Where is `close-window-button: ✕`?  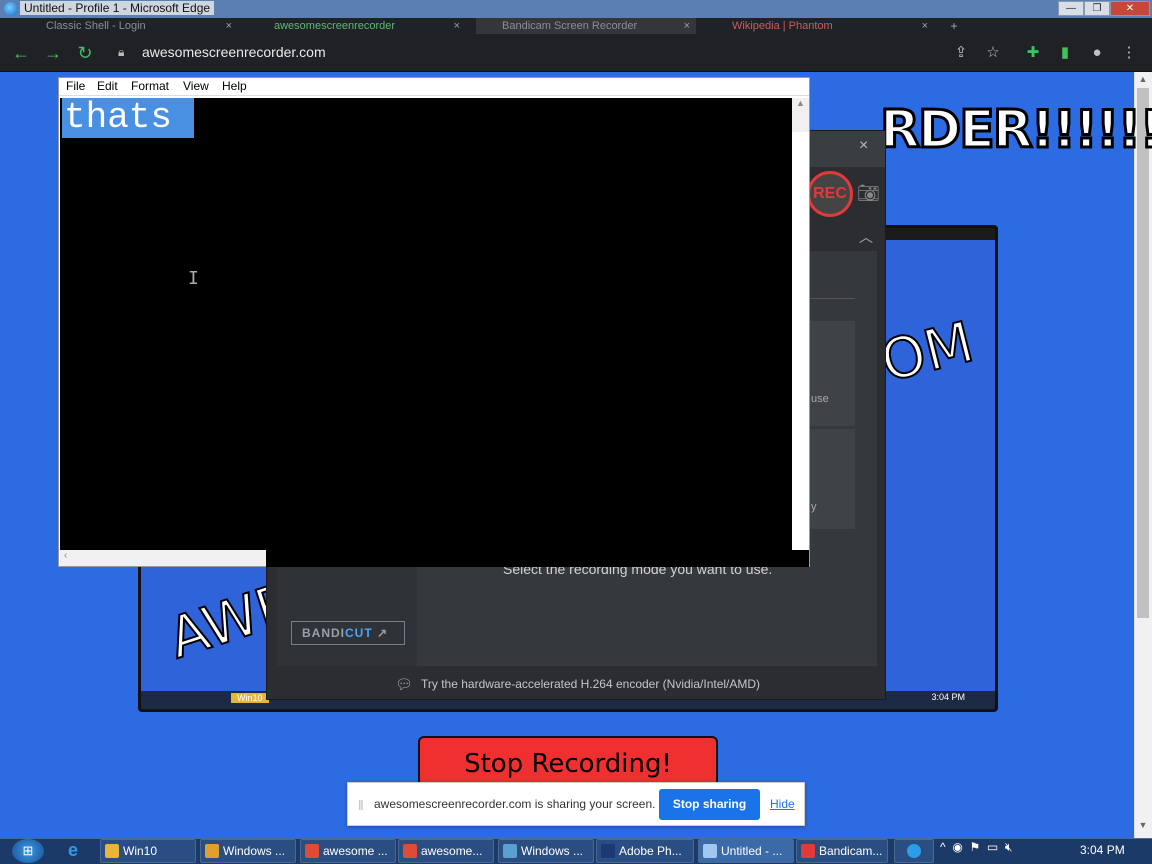 close-window-button: ✕ is located at coordinates (1130, 8).